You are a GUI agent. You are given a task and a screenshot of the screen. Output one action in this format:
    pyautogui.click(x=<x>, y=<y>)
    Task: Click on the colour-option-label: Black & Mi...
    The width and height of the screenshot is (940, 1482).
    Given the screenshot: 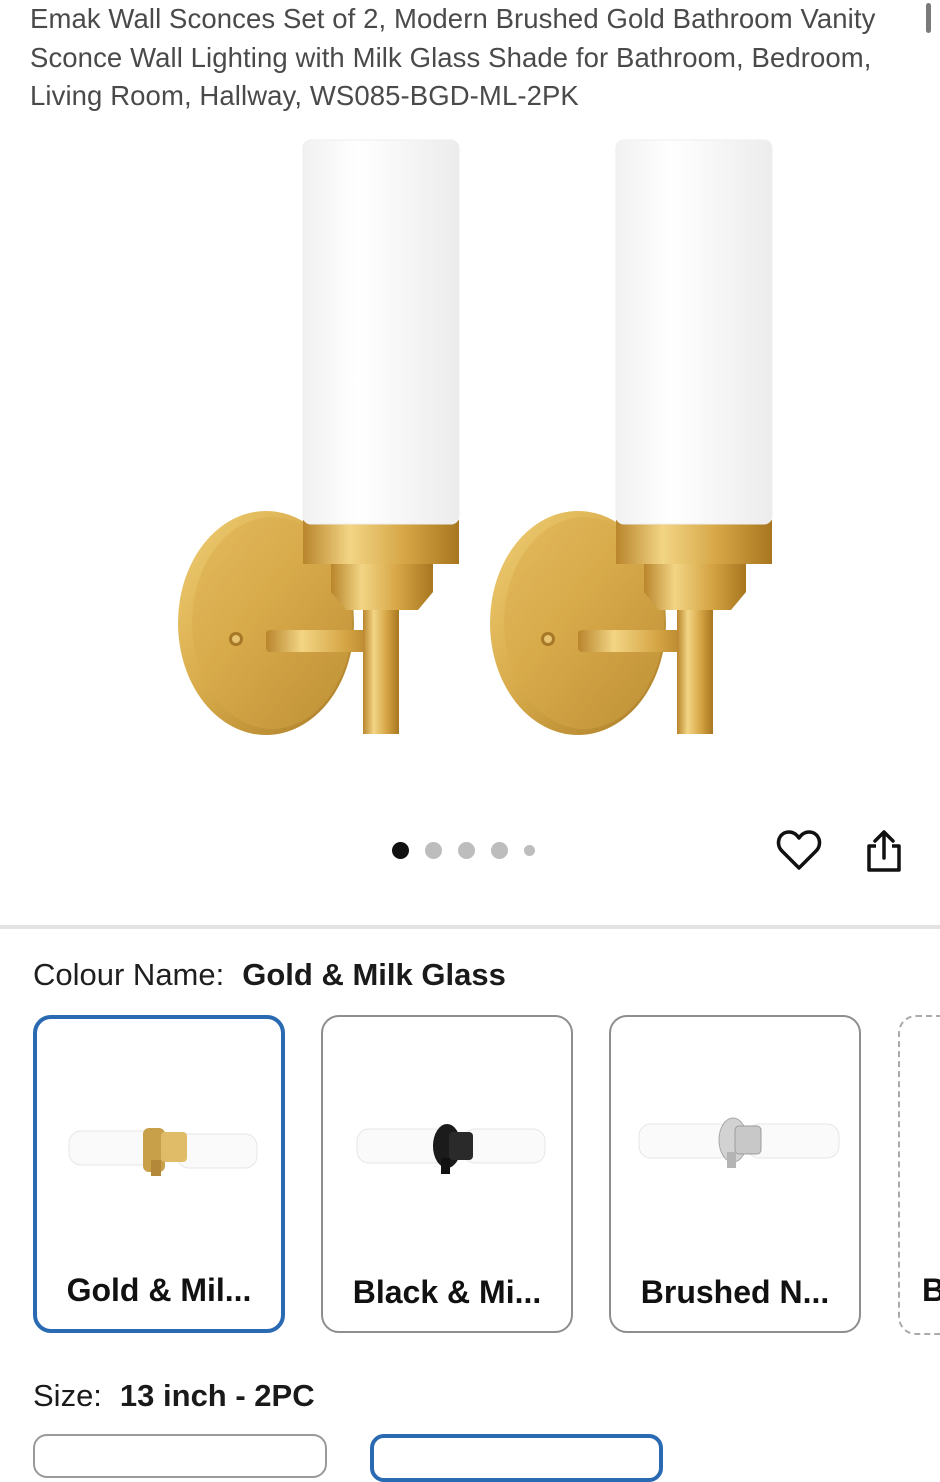 What is the action you would take?
    pyautogui.click(x=447, y=1292)
    